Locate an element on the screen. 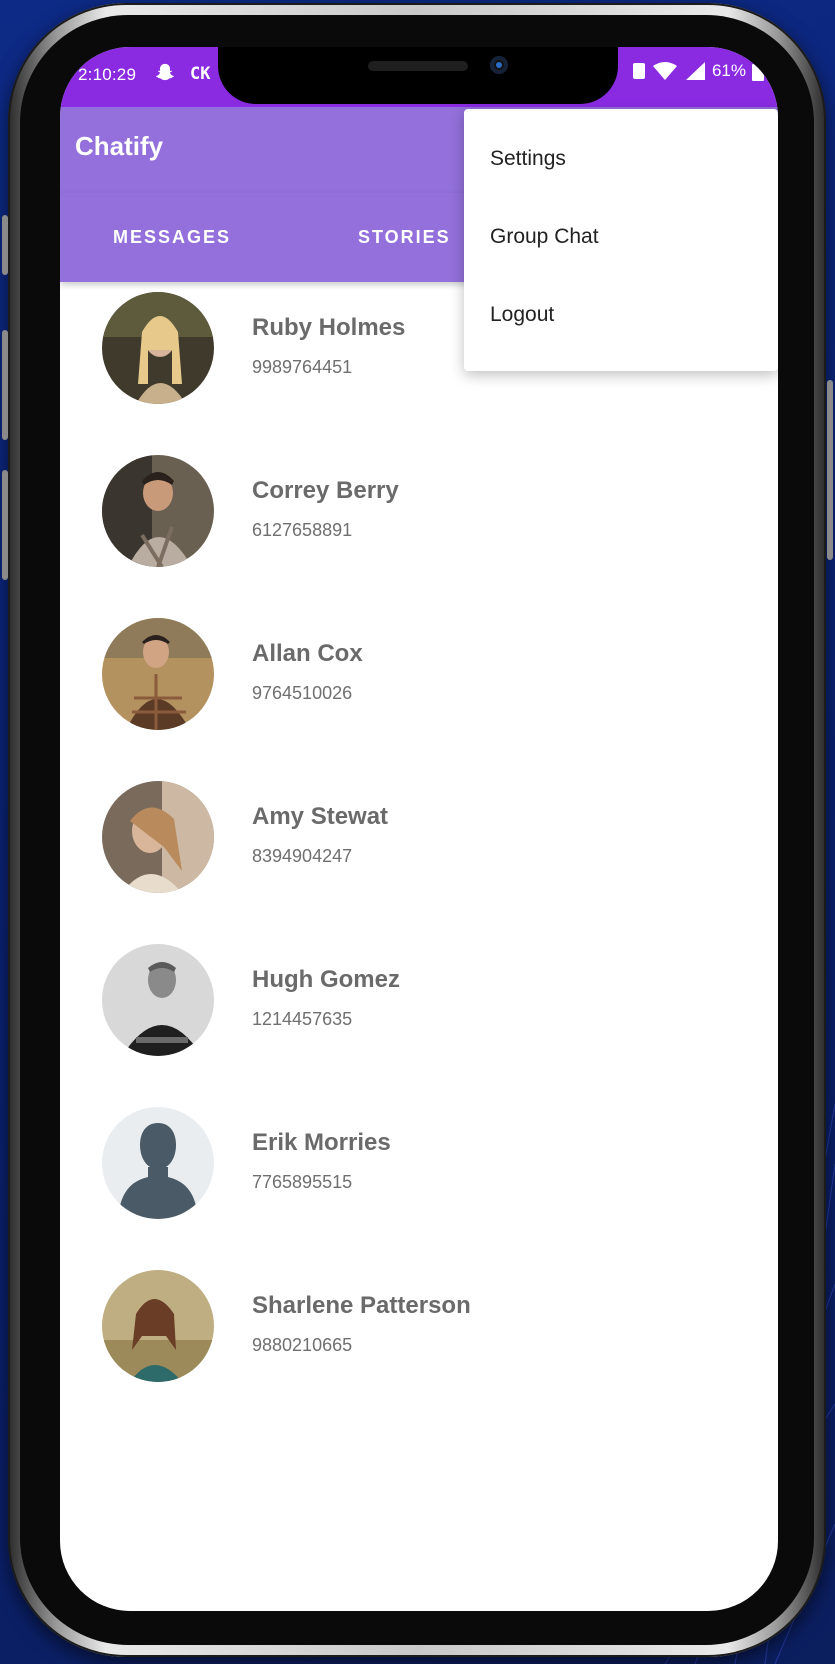  earpiece-speaker is located at coordinates (418, 66).